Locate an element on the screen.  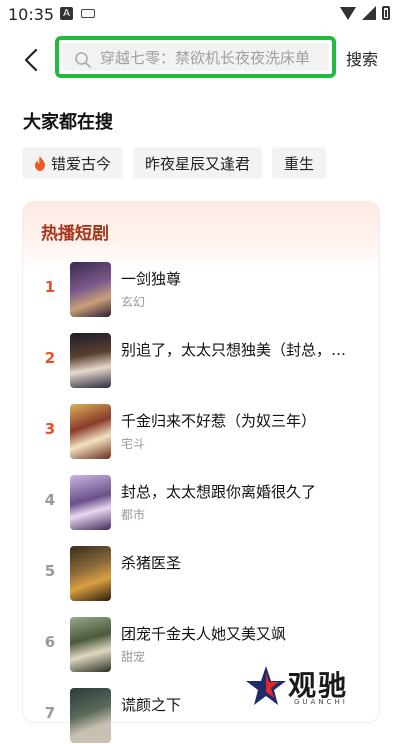
back-arrow-icon is located at coordinates (31, 60).